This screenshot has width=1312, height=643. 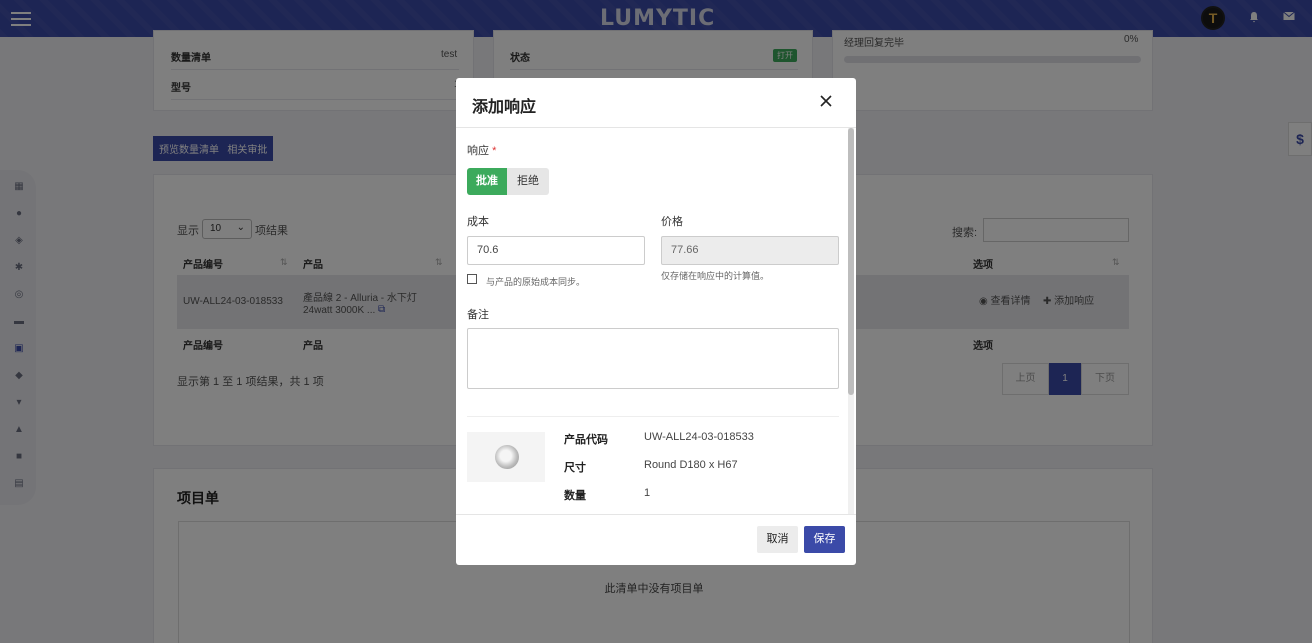 What do you see at coordinates (575, 495) in the screenshot?
I see `qty-label: 数量` at bounding box center [575, 495].